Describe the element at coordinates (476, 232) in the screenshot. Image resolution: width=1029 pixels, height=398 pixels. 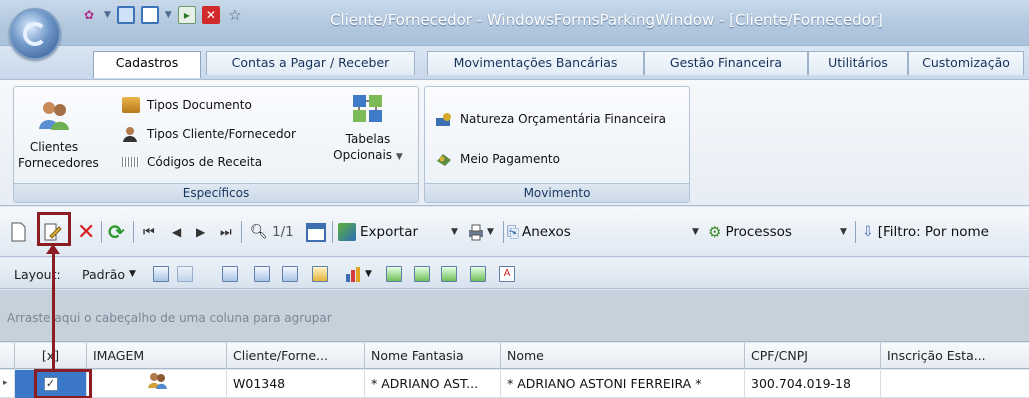
I see `print-icon` at that location.